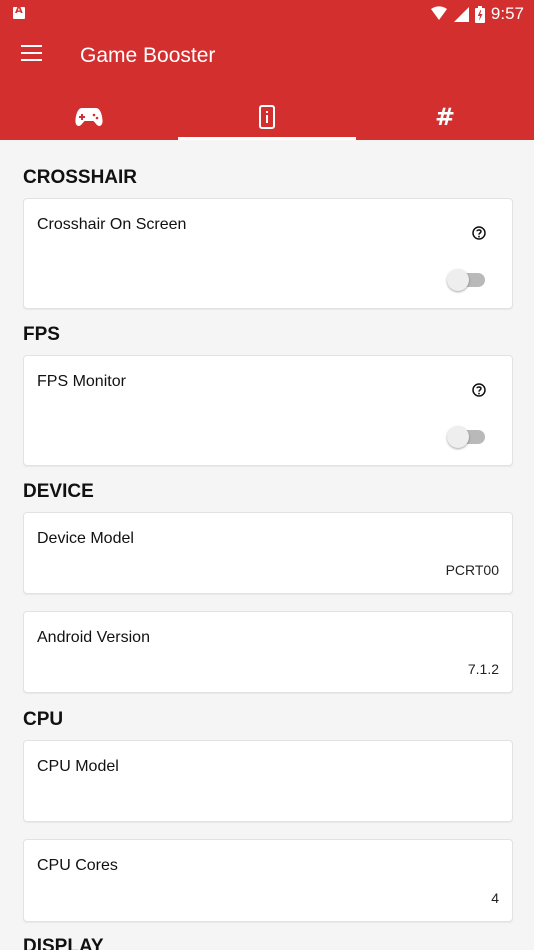 The height and width of the screenshot is (950, 534). Describe the element at coordinates (507, 13) in the screenshot. I see `status-time: 9:57` at that location.